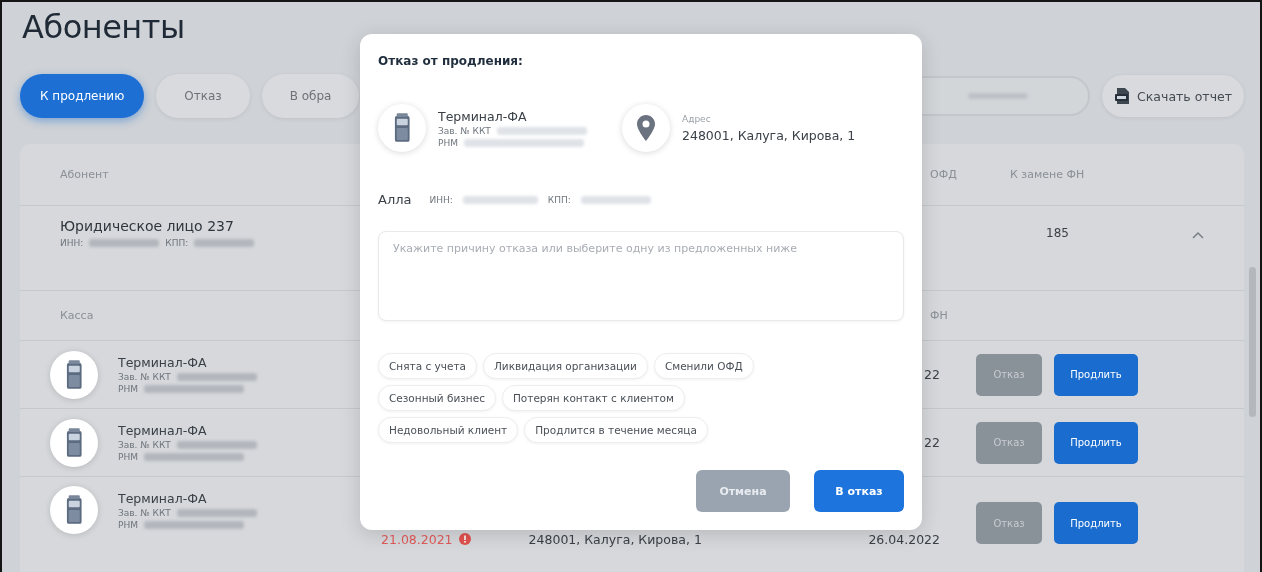 This screenshot has width=1262, height=572. I want to click on reason-chip: Потерян контакт с клиентом, so click(593, 398).